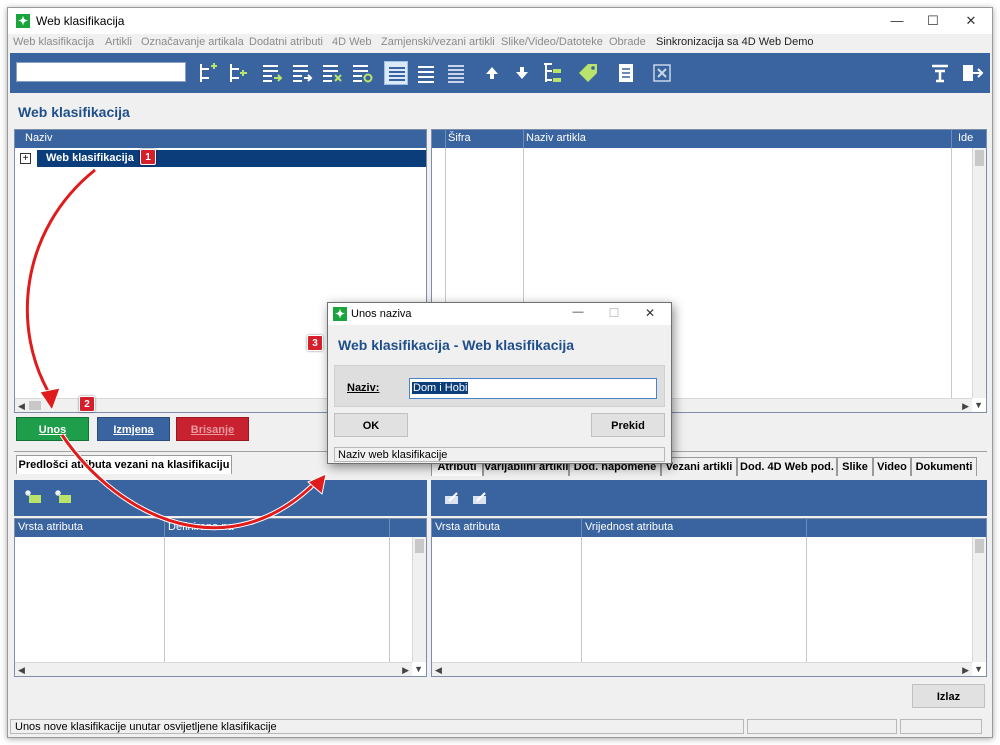 This screenshot has height=745, width=1000. Describe the element at coordinates (315, 343) in the screenshot. I see `step-marker-3: 3` at that location.